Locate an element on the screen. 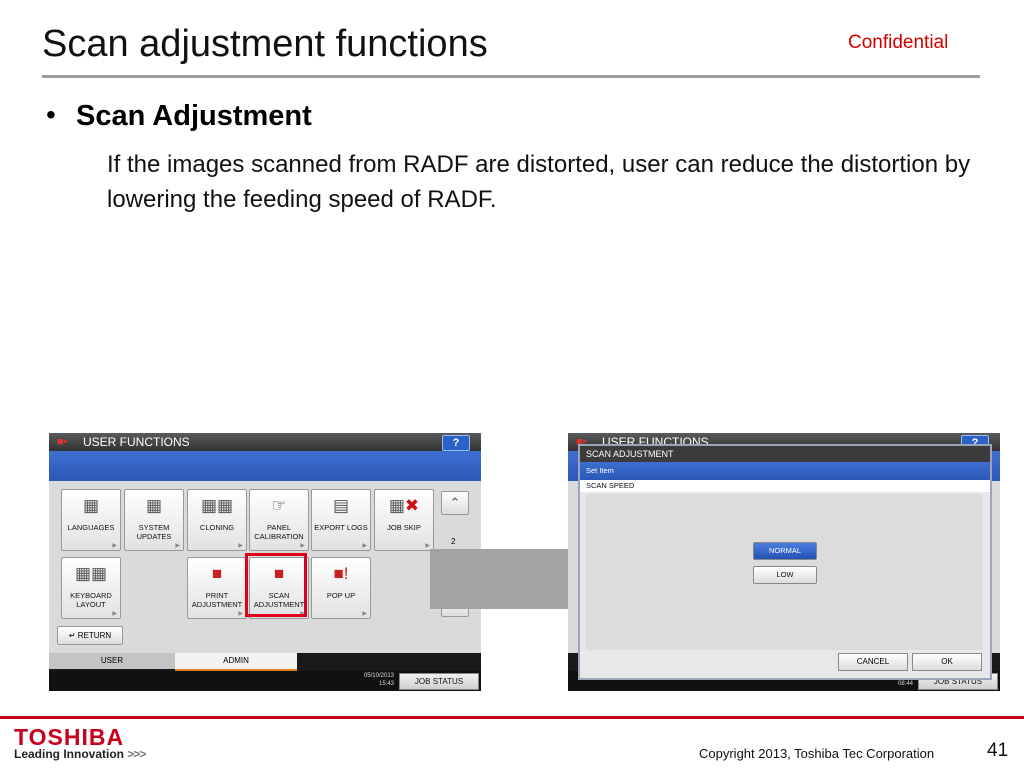 The image size is (1024, 768). job-status-button: JOB STATUS is located at coordinates (439, 681).